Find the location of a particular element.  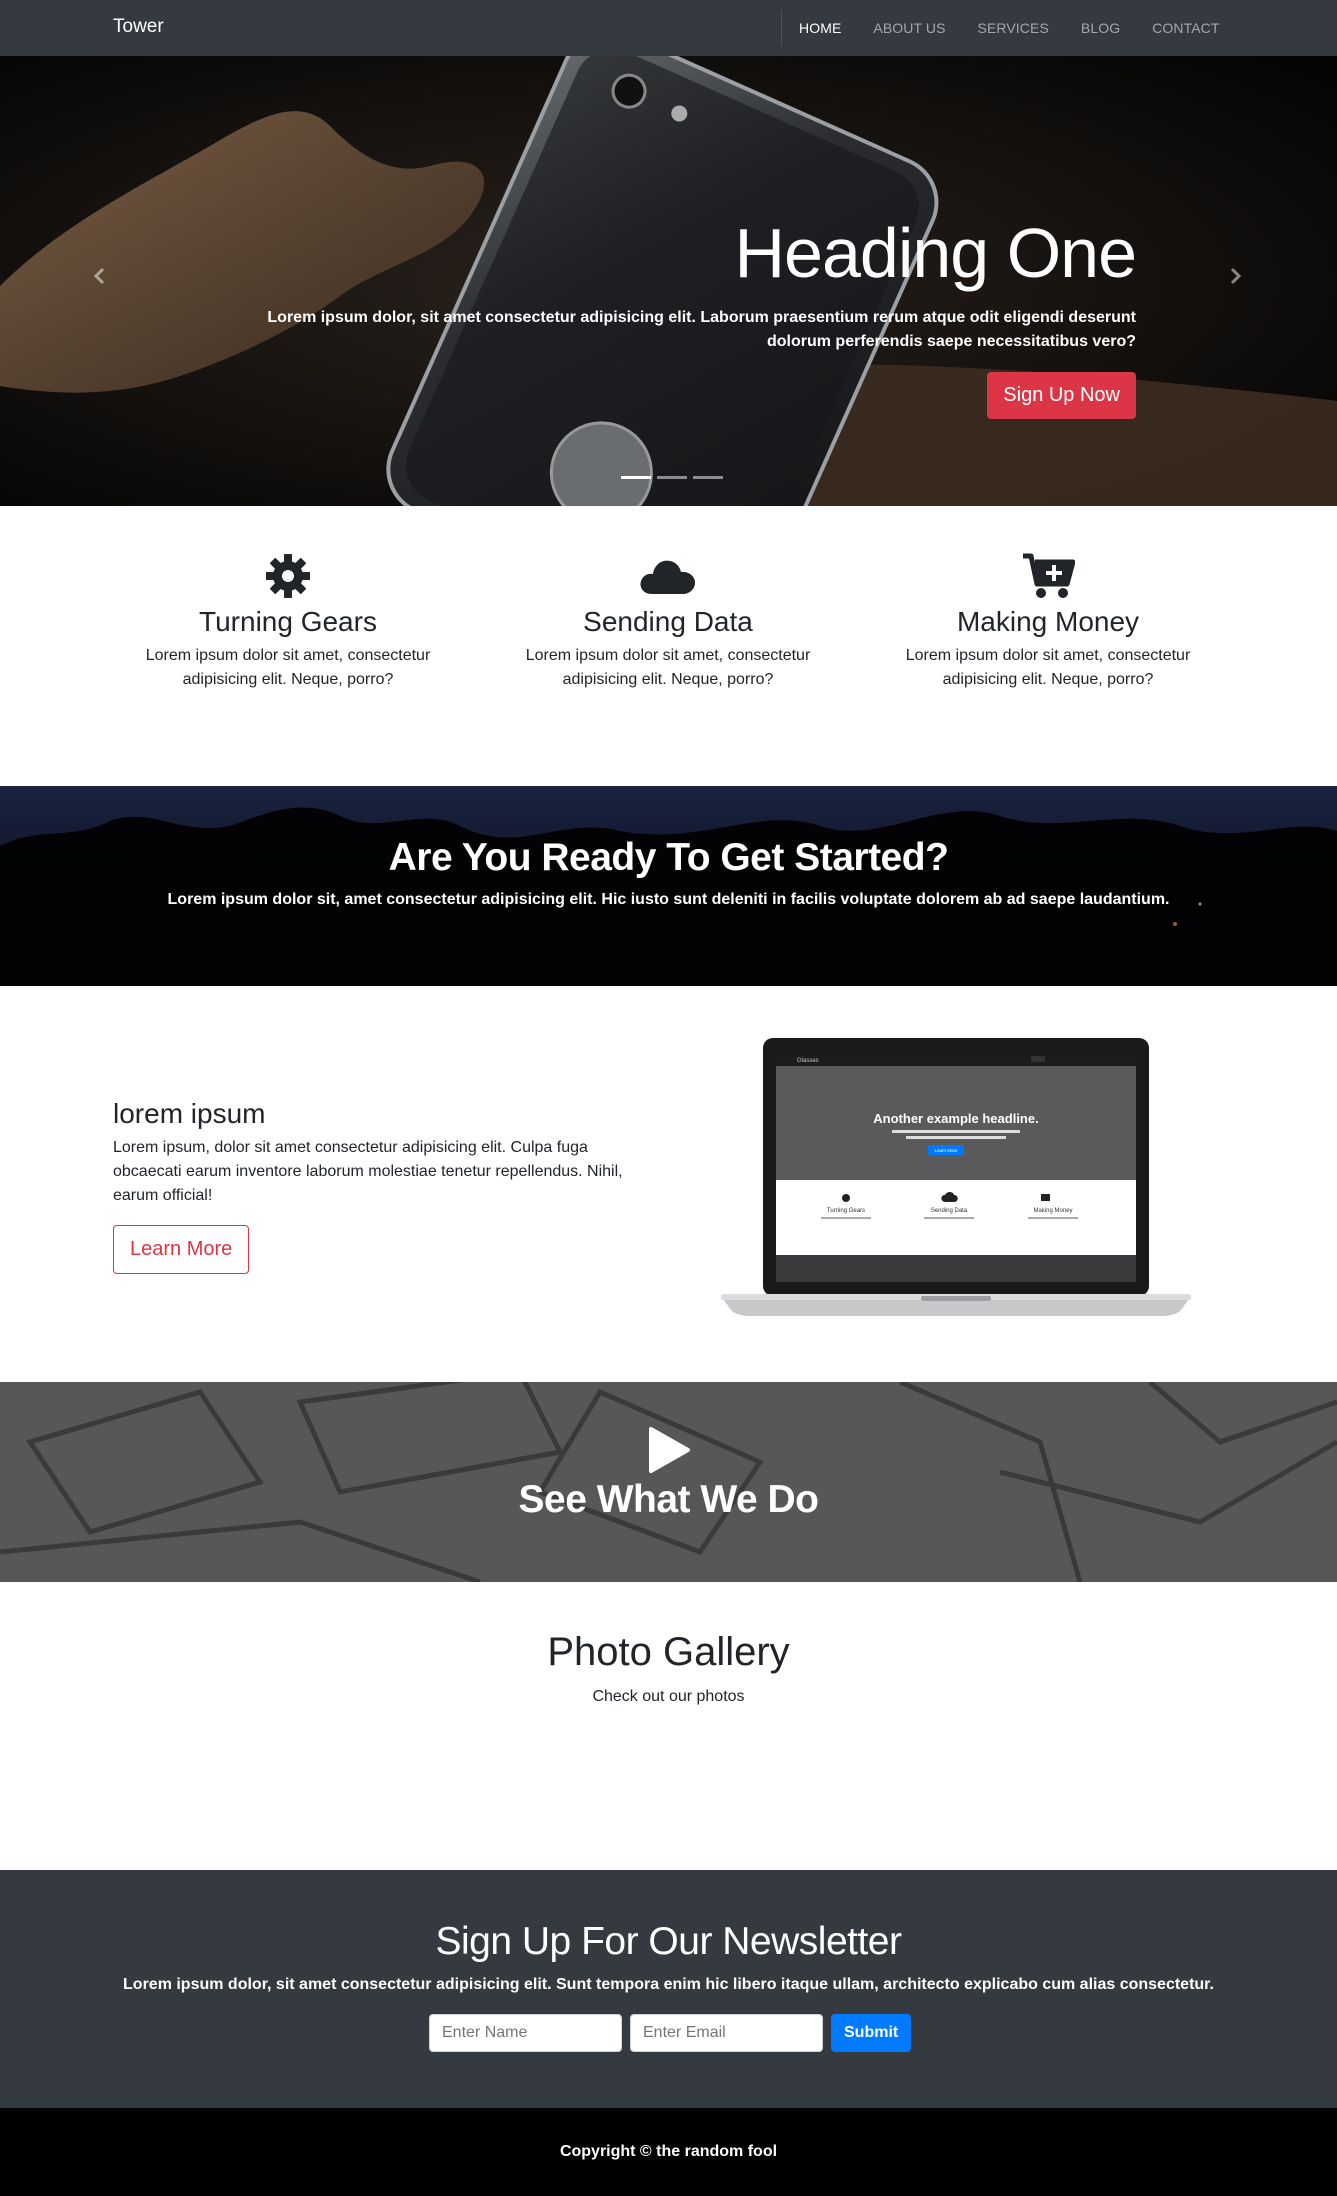

info-title: lorem ipsum is located at coordinates (189, 1113).